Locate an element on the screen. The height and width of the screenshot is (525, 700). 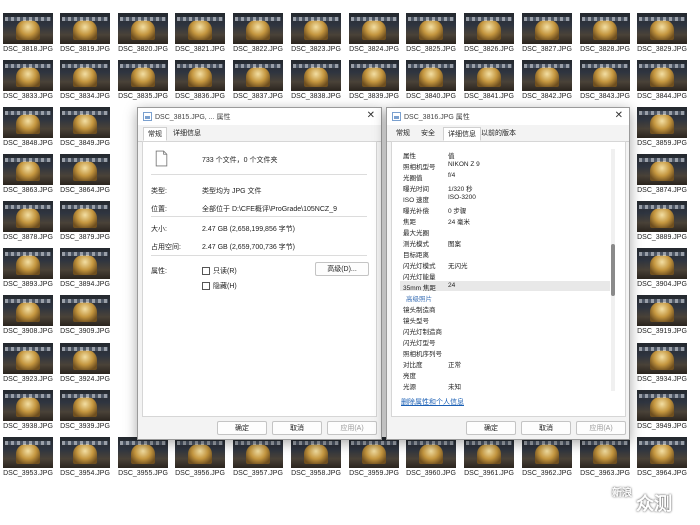
file-thumbnail: DSC_3824.JPG is located at coordinates (374, 33).